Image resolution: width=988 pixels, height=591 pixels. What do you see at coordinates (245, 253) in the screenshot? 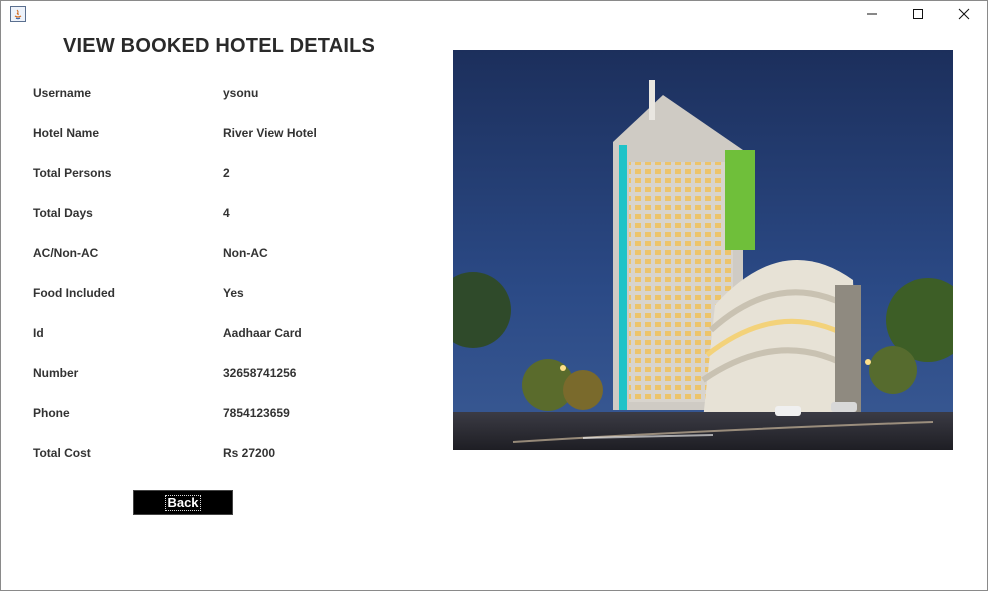
I see `detail-value: Non-AC` at bounding box center [245, 253].